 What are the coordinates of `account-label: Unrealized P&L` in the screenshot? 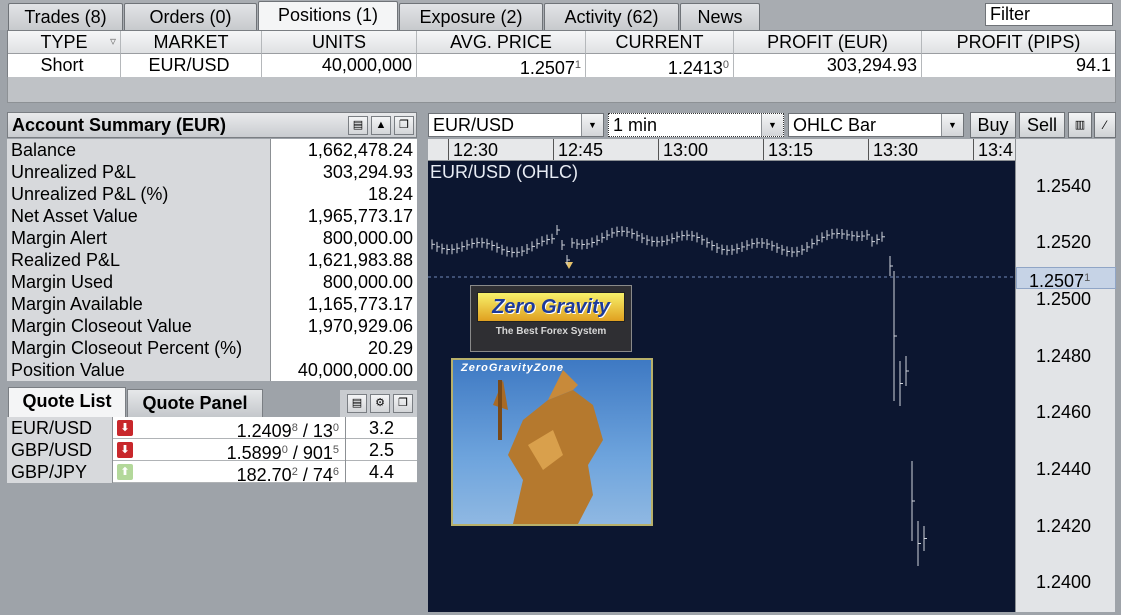 It's located at (139, 172).